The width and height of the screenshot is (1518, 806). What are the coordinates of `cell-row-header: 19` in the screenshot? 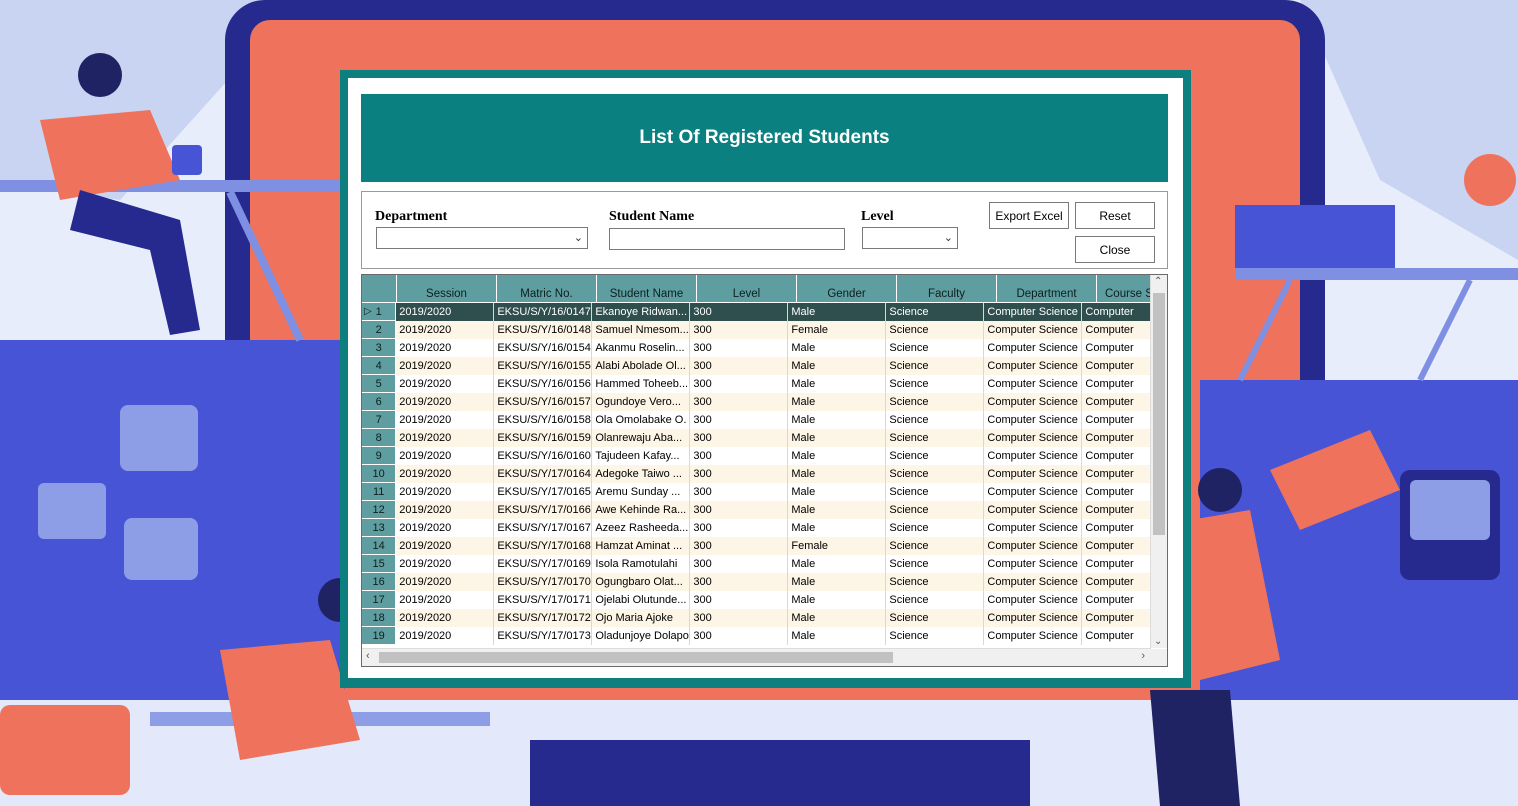 It's located at (379, 636).